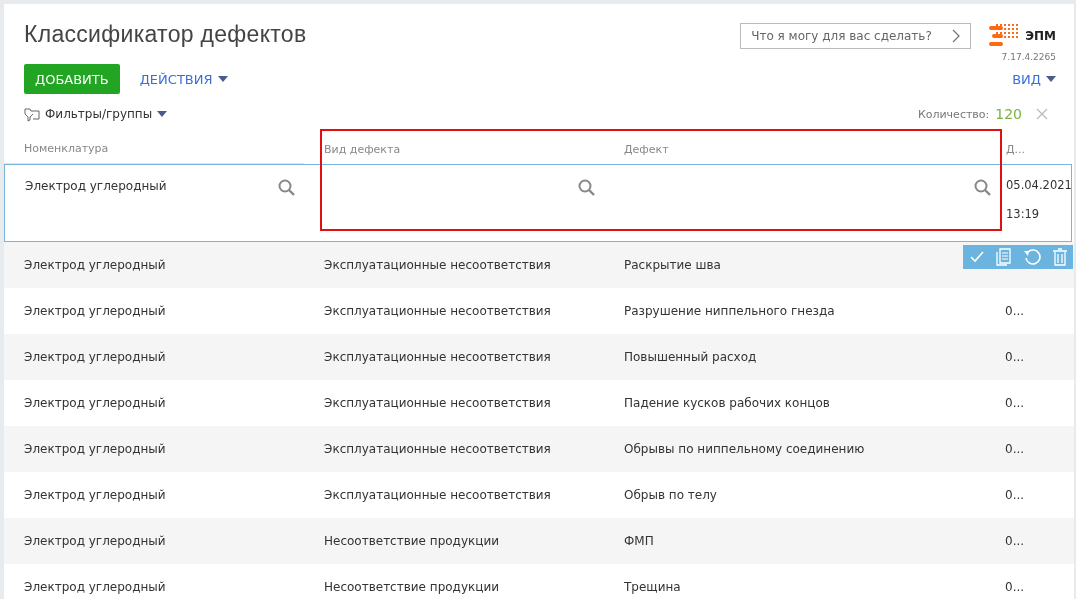  What do you see at coordinates (690, 357) in the screenshot?
I see `defect-cell: Повышенный расход` at bounding box center [690, 357].